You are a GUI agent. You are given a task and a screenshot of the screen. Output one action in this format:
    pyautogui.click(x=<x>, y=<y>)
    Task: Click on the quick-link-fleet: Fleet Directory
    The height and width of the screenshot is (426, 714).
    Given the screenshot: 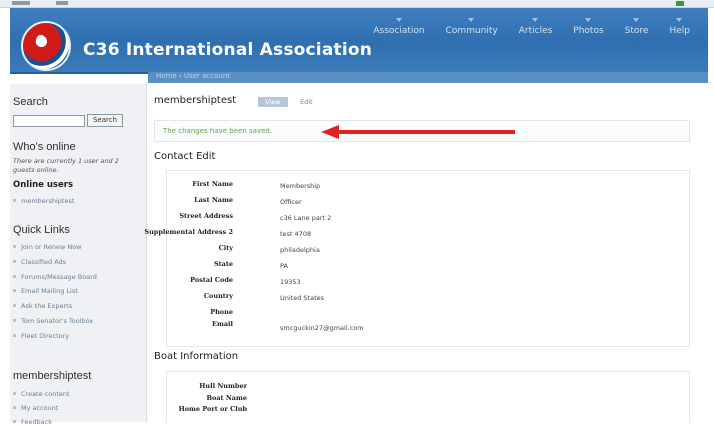 What is the action you would take?
    pyautogui.click(x=40, y=336)
    